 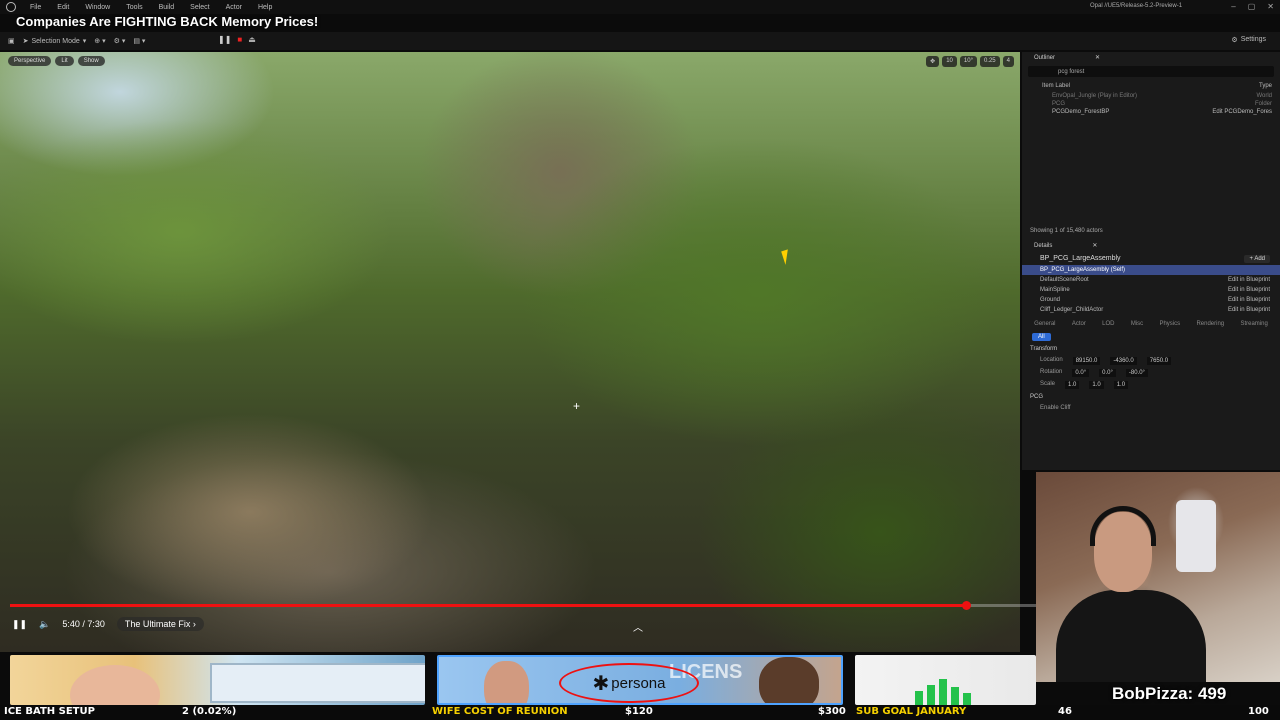 I want to click on scale-y-field: 1.0, so click(x=1096, y=385).